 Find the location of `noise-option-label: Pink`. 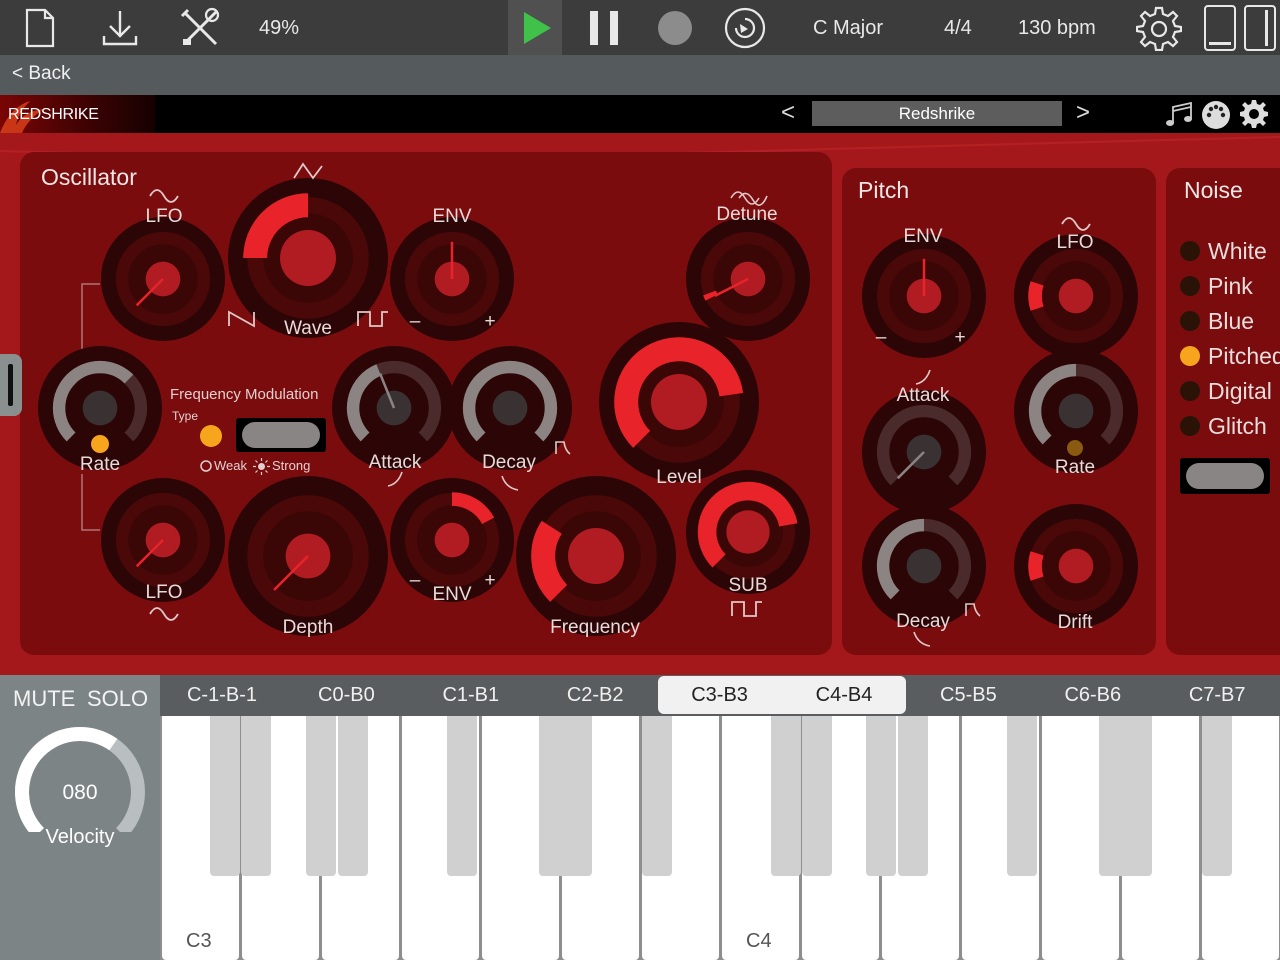

noise-option-label: Pink is located at coordinates (1230, 285).